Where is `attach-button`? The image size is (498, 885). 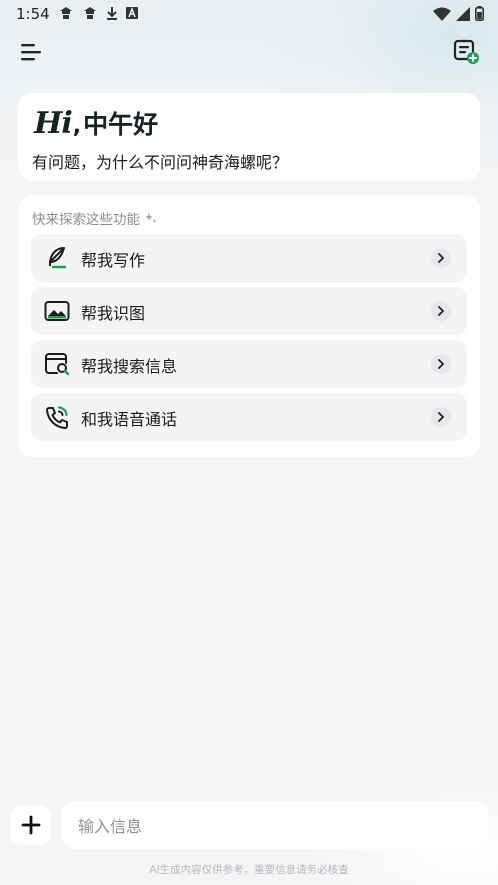
attach-button is located at coordinates (31, 825).